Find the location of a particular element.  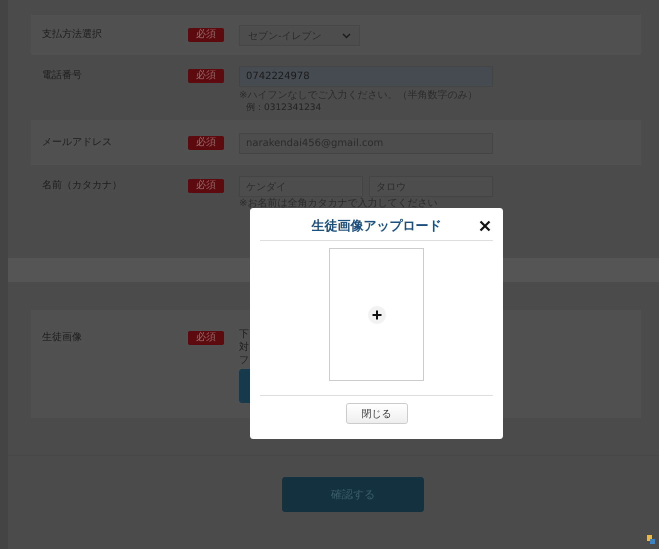

chevron-down-icon is located at coordinates (346, 35).